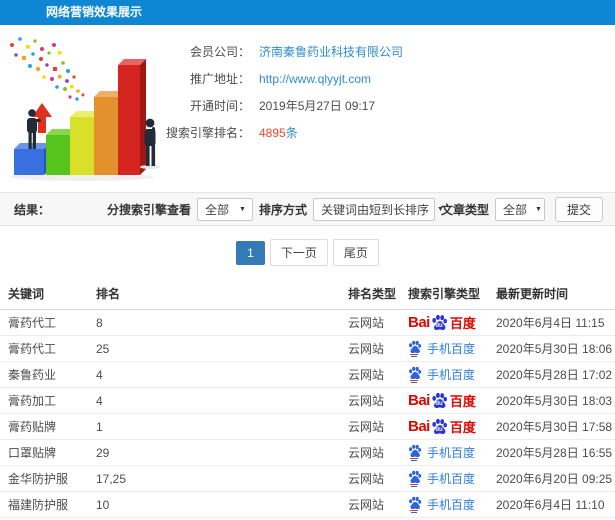 This screenshot has height=520, width=615. Describe the element at coordinates (44, 478) in the screenshot. I see `cell-keyword: 金华防护服` at that location.